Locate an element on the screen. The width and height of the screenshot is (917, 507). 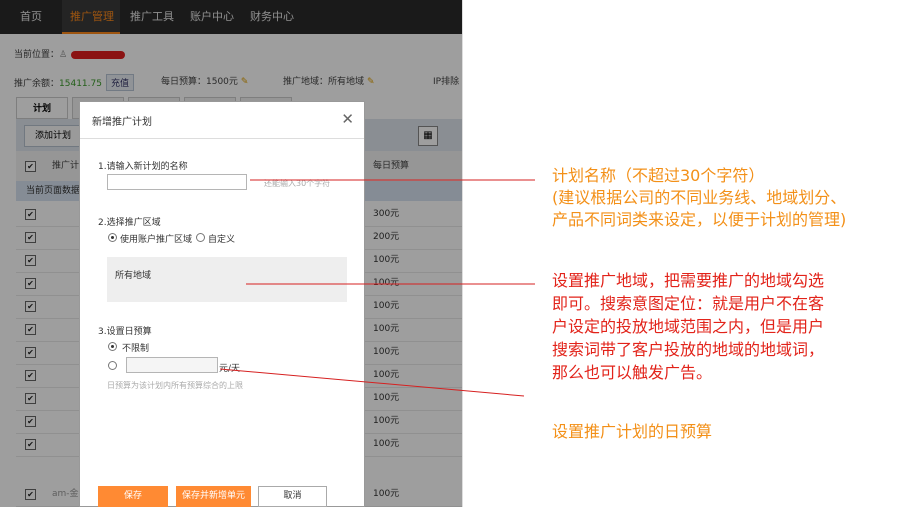
radio-account-region-label: 使用账户推广区域 is located at coordinates (156, 238).